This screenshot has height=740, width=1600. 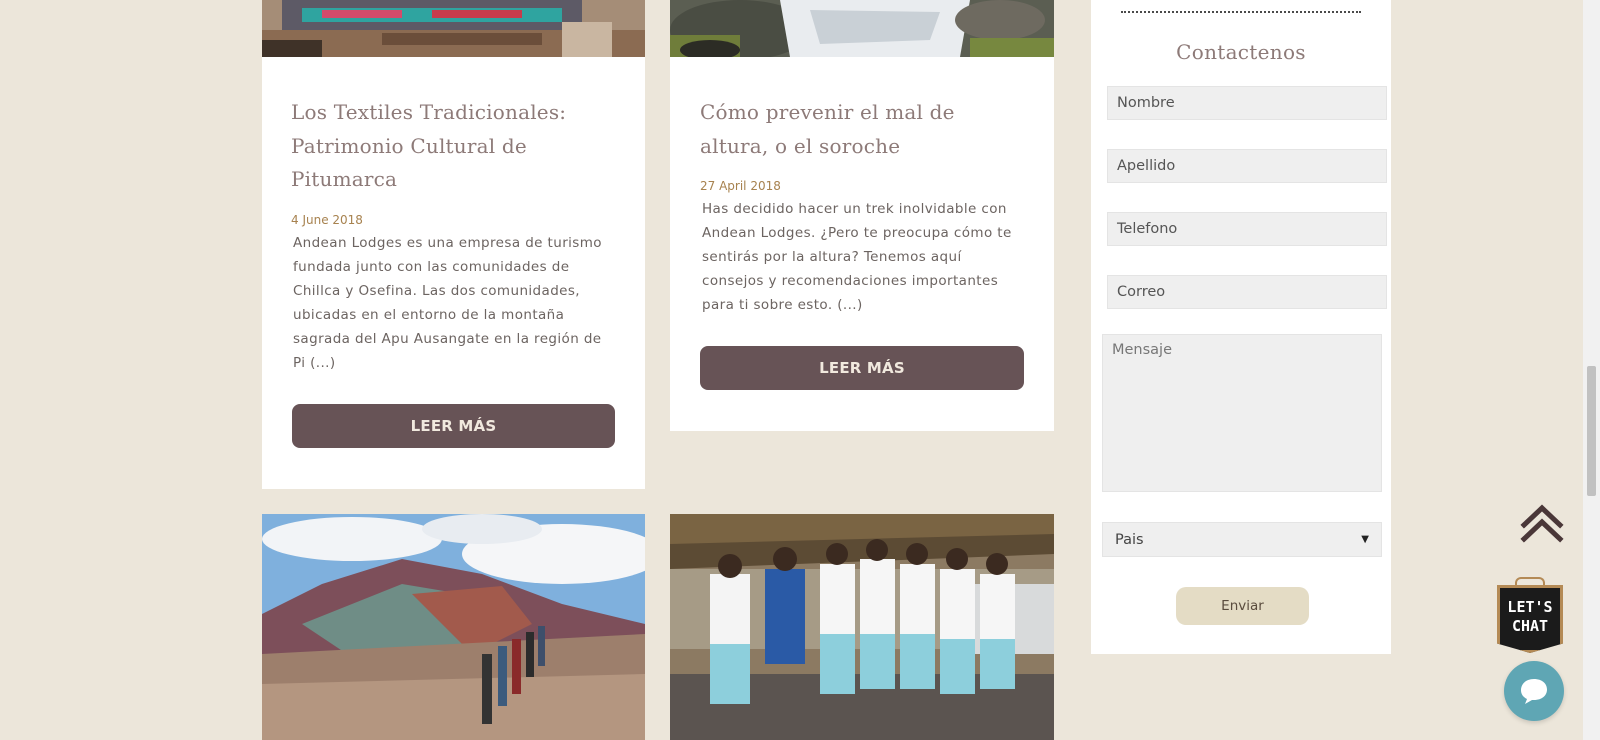 What do you see at coordinates (1146, 166) in the screenshot?
I see `apellido-placeholder: Apellido` at bounding box center [1146, 166].